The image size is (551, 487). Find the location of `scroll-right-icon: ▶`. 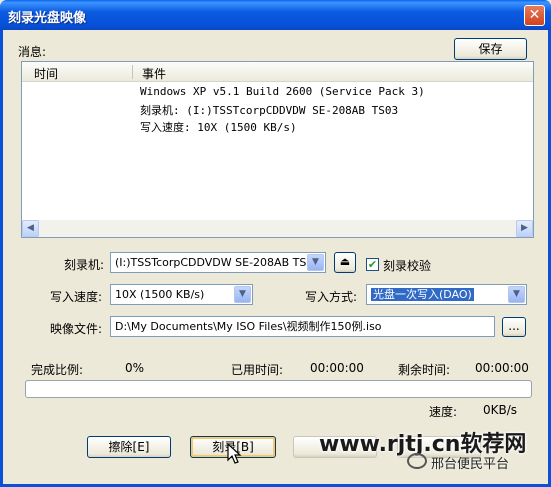

scroll-right-icon: ▶ is located at coordinates (524, 228).